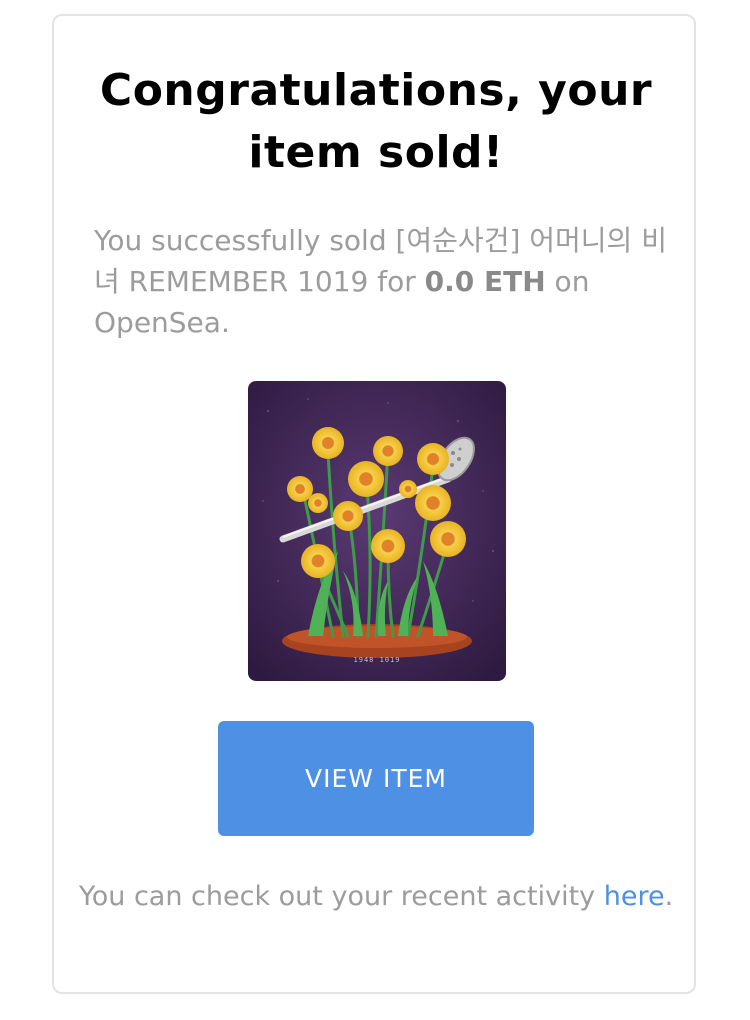 This screenshot has width=750, height=1020. I want to click on activity-link: here, so click(634, 896).